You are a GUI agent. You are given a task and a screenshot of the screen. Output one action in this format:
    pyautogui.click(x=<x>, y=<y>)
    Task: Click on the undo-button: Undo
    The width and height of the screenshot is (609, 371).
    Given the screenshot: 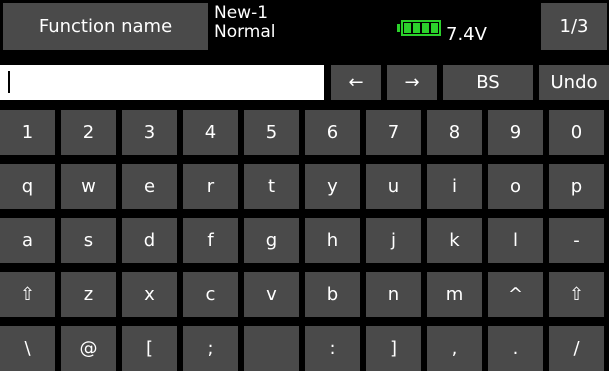 What is the action you would take?
    pyautogui.click(x=574, y=82)
    